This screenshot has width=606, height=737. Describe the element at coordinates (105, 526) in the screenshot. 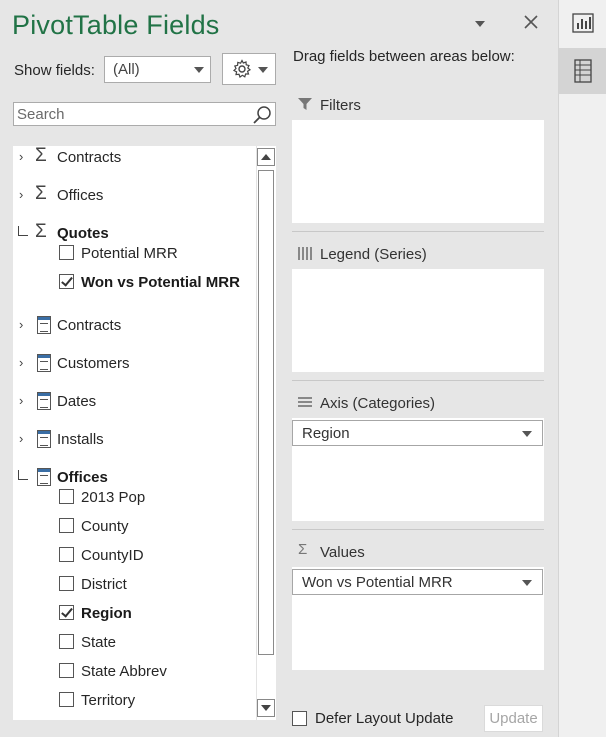

I see `field-list-item: County` at that location.